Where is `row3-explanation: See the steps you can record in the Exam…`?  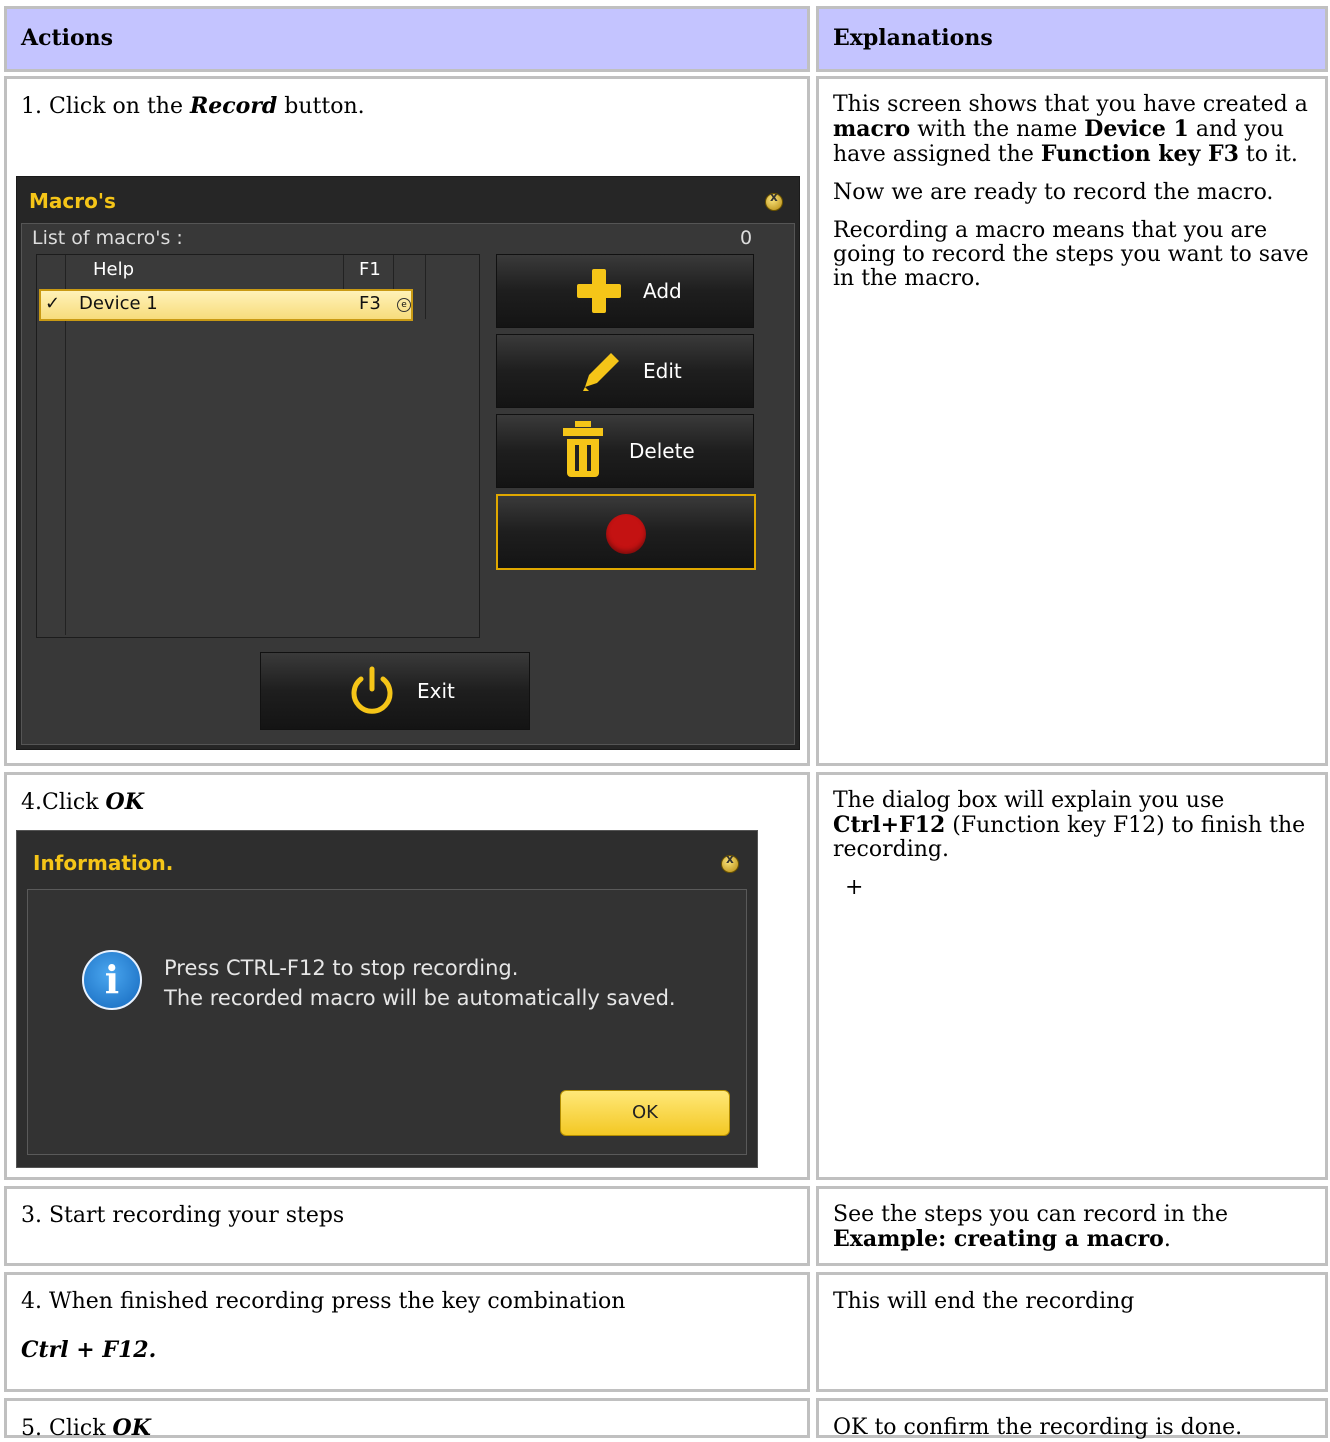 row3-explanation: See the steps you can record in the Exam… is located at coordinates (1072, 1226).